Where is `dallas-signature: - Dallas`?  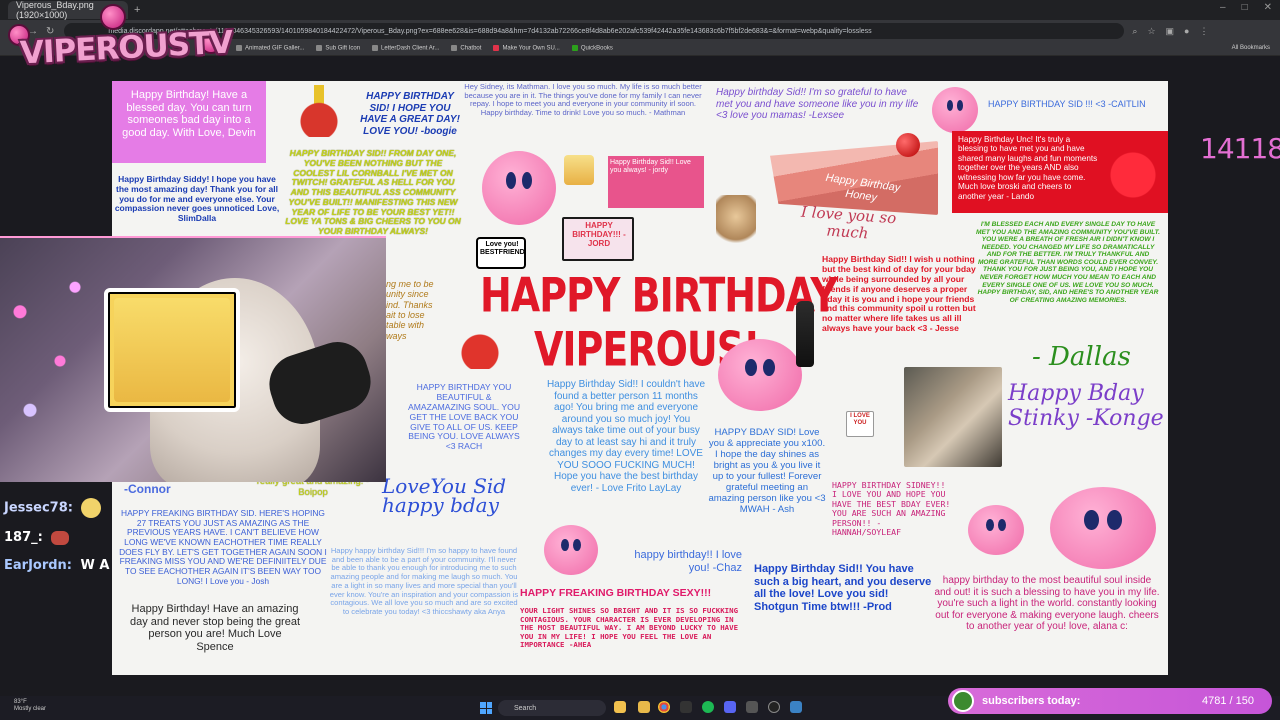 dallas-signature: - Dallas is located at coordinates (1081, 357).